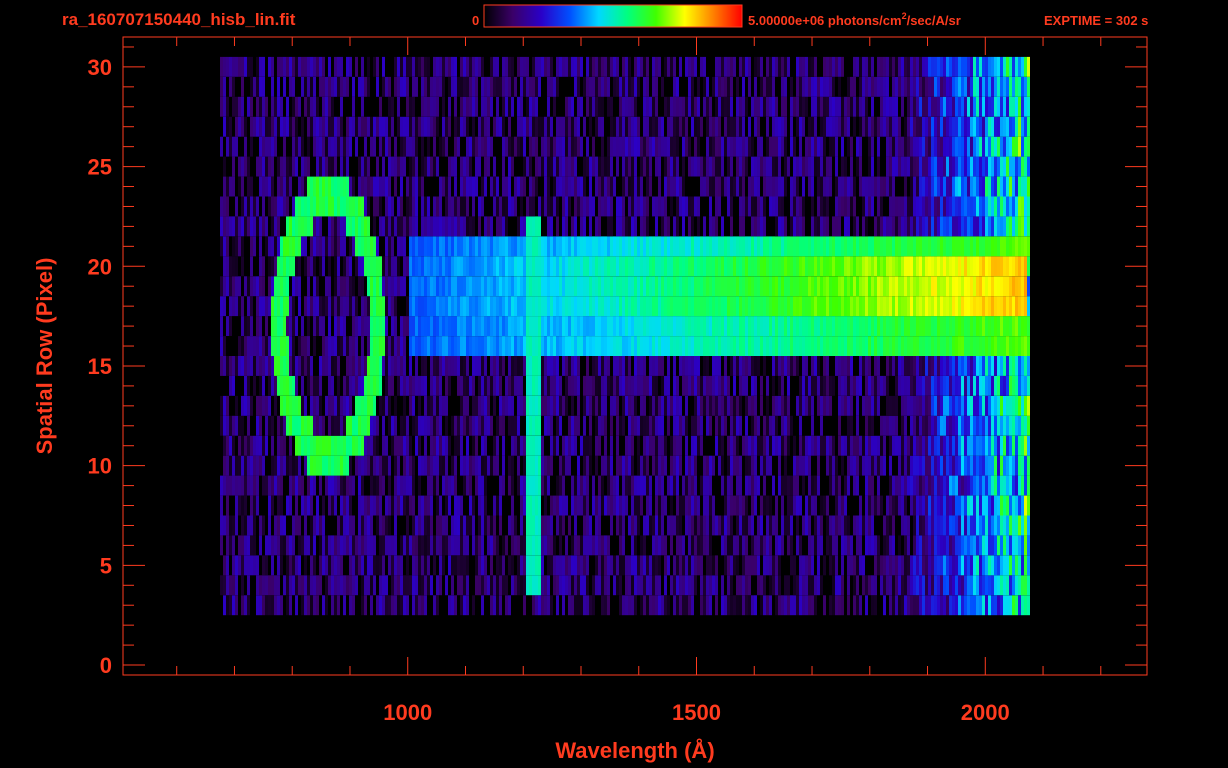 This screenshot has width=1228, height=768. I want to click on x-tick-label-2: 2000, so click(985, 712).